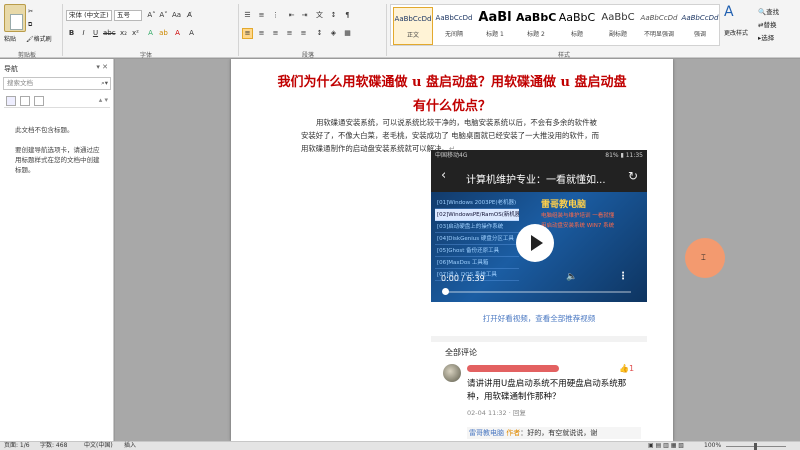  I want to click on styles-group-label: 样式, so click(564, 55).